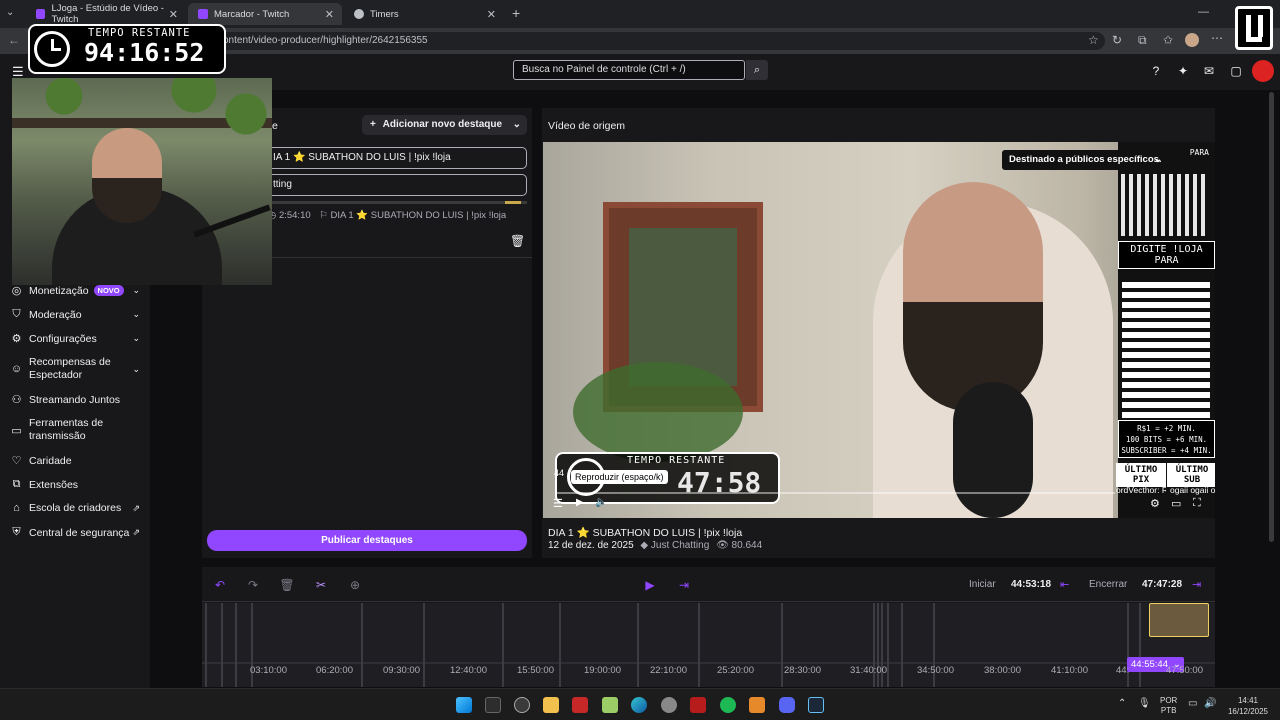  What do you see at coordinates (55, 314) in the screenshot?
I see `sidebar-item-label: Moderação` at bounding box center [55, 314].